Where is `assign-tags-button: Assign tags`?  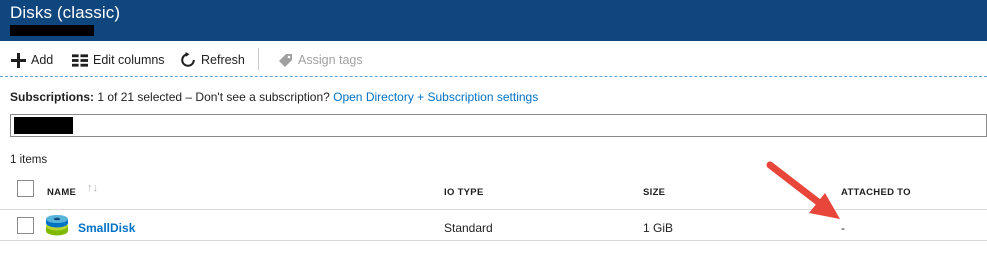
assign-tags-button: Assign tags is located at coordinates (320, 60).